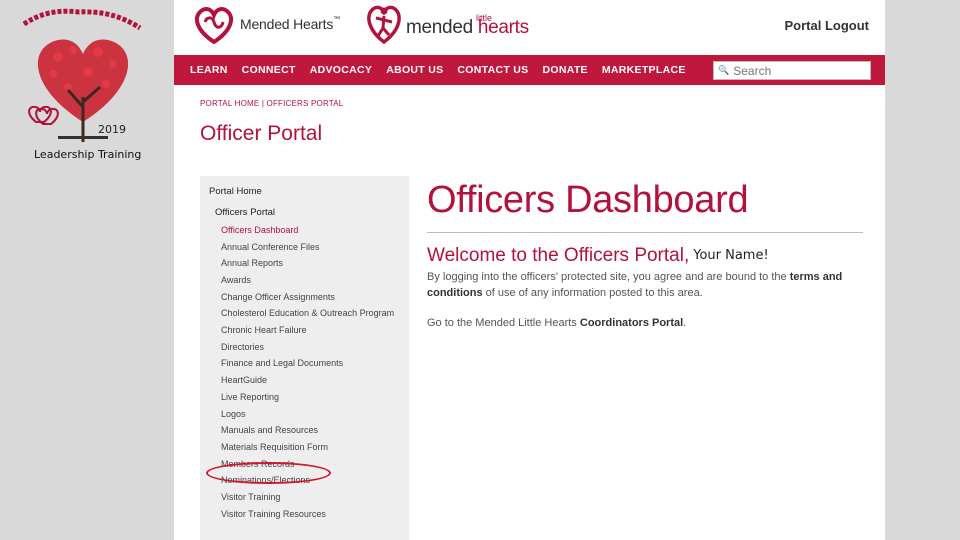 The height and width of the screenshot is (540, 960). Describe the element at coordinates (384, 24) in the screenshot. I see `figure-heart-icon` at that location.